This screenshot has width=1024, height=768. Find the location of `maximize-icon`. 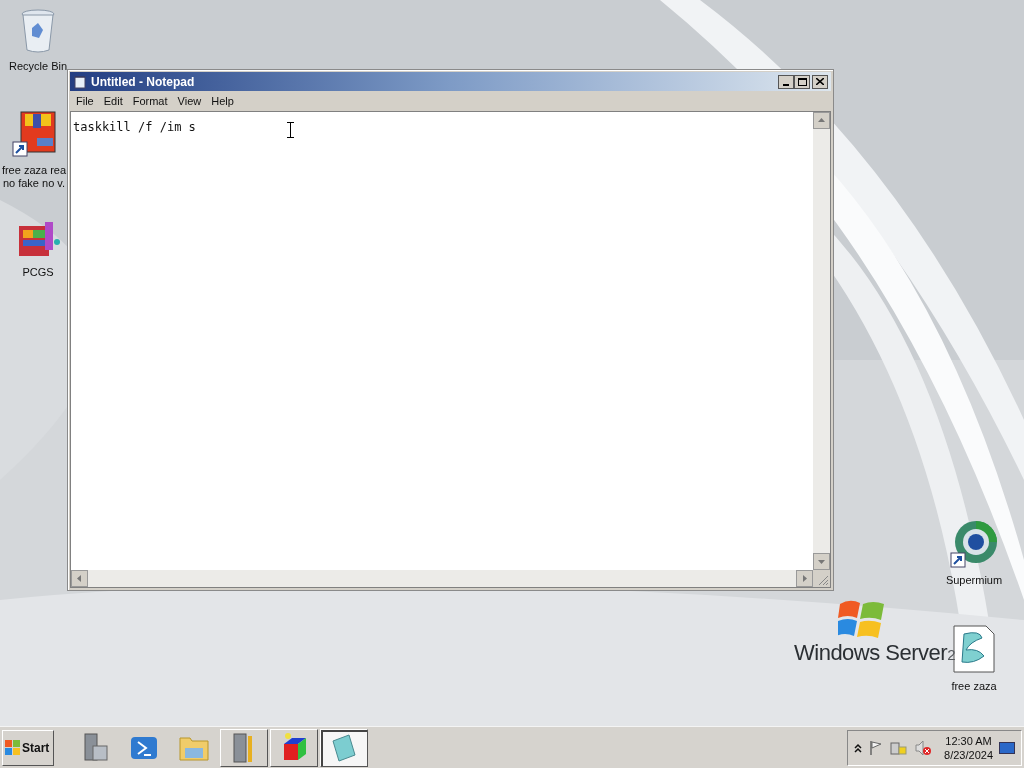

maximize-icon is located at coordinates (802, 81).